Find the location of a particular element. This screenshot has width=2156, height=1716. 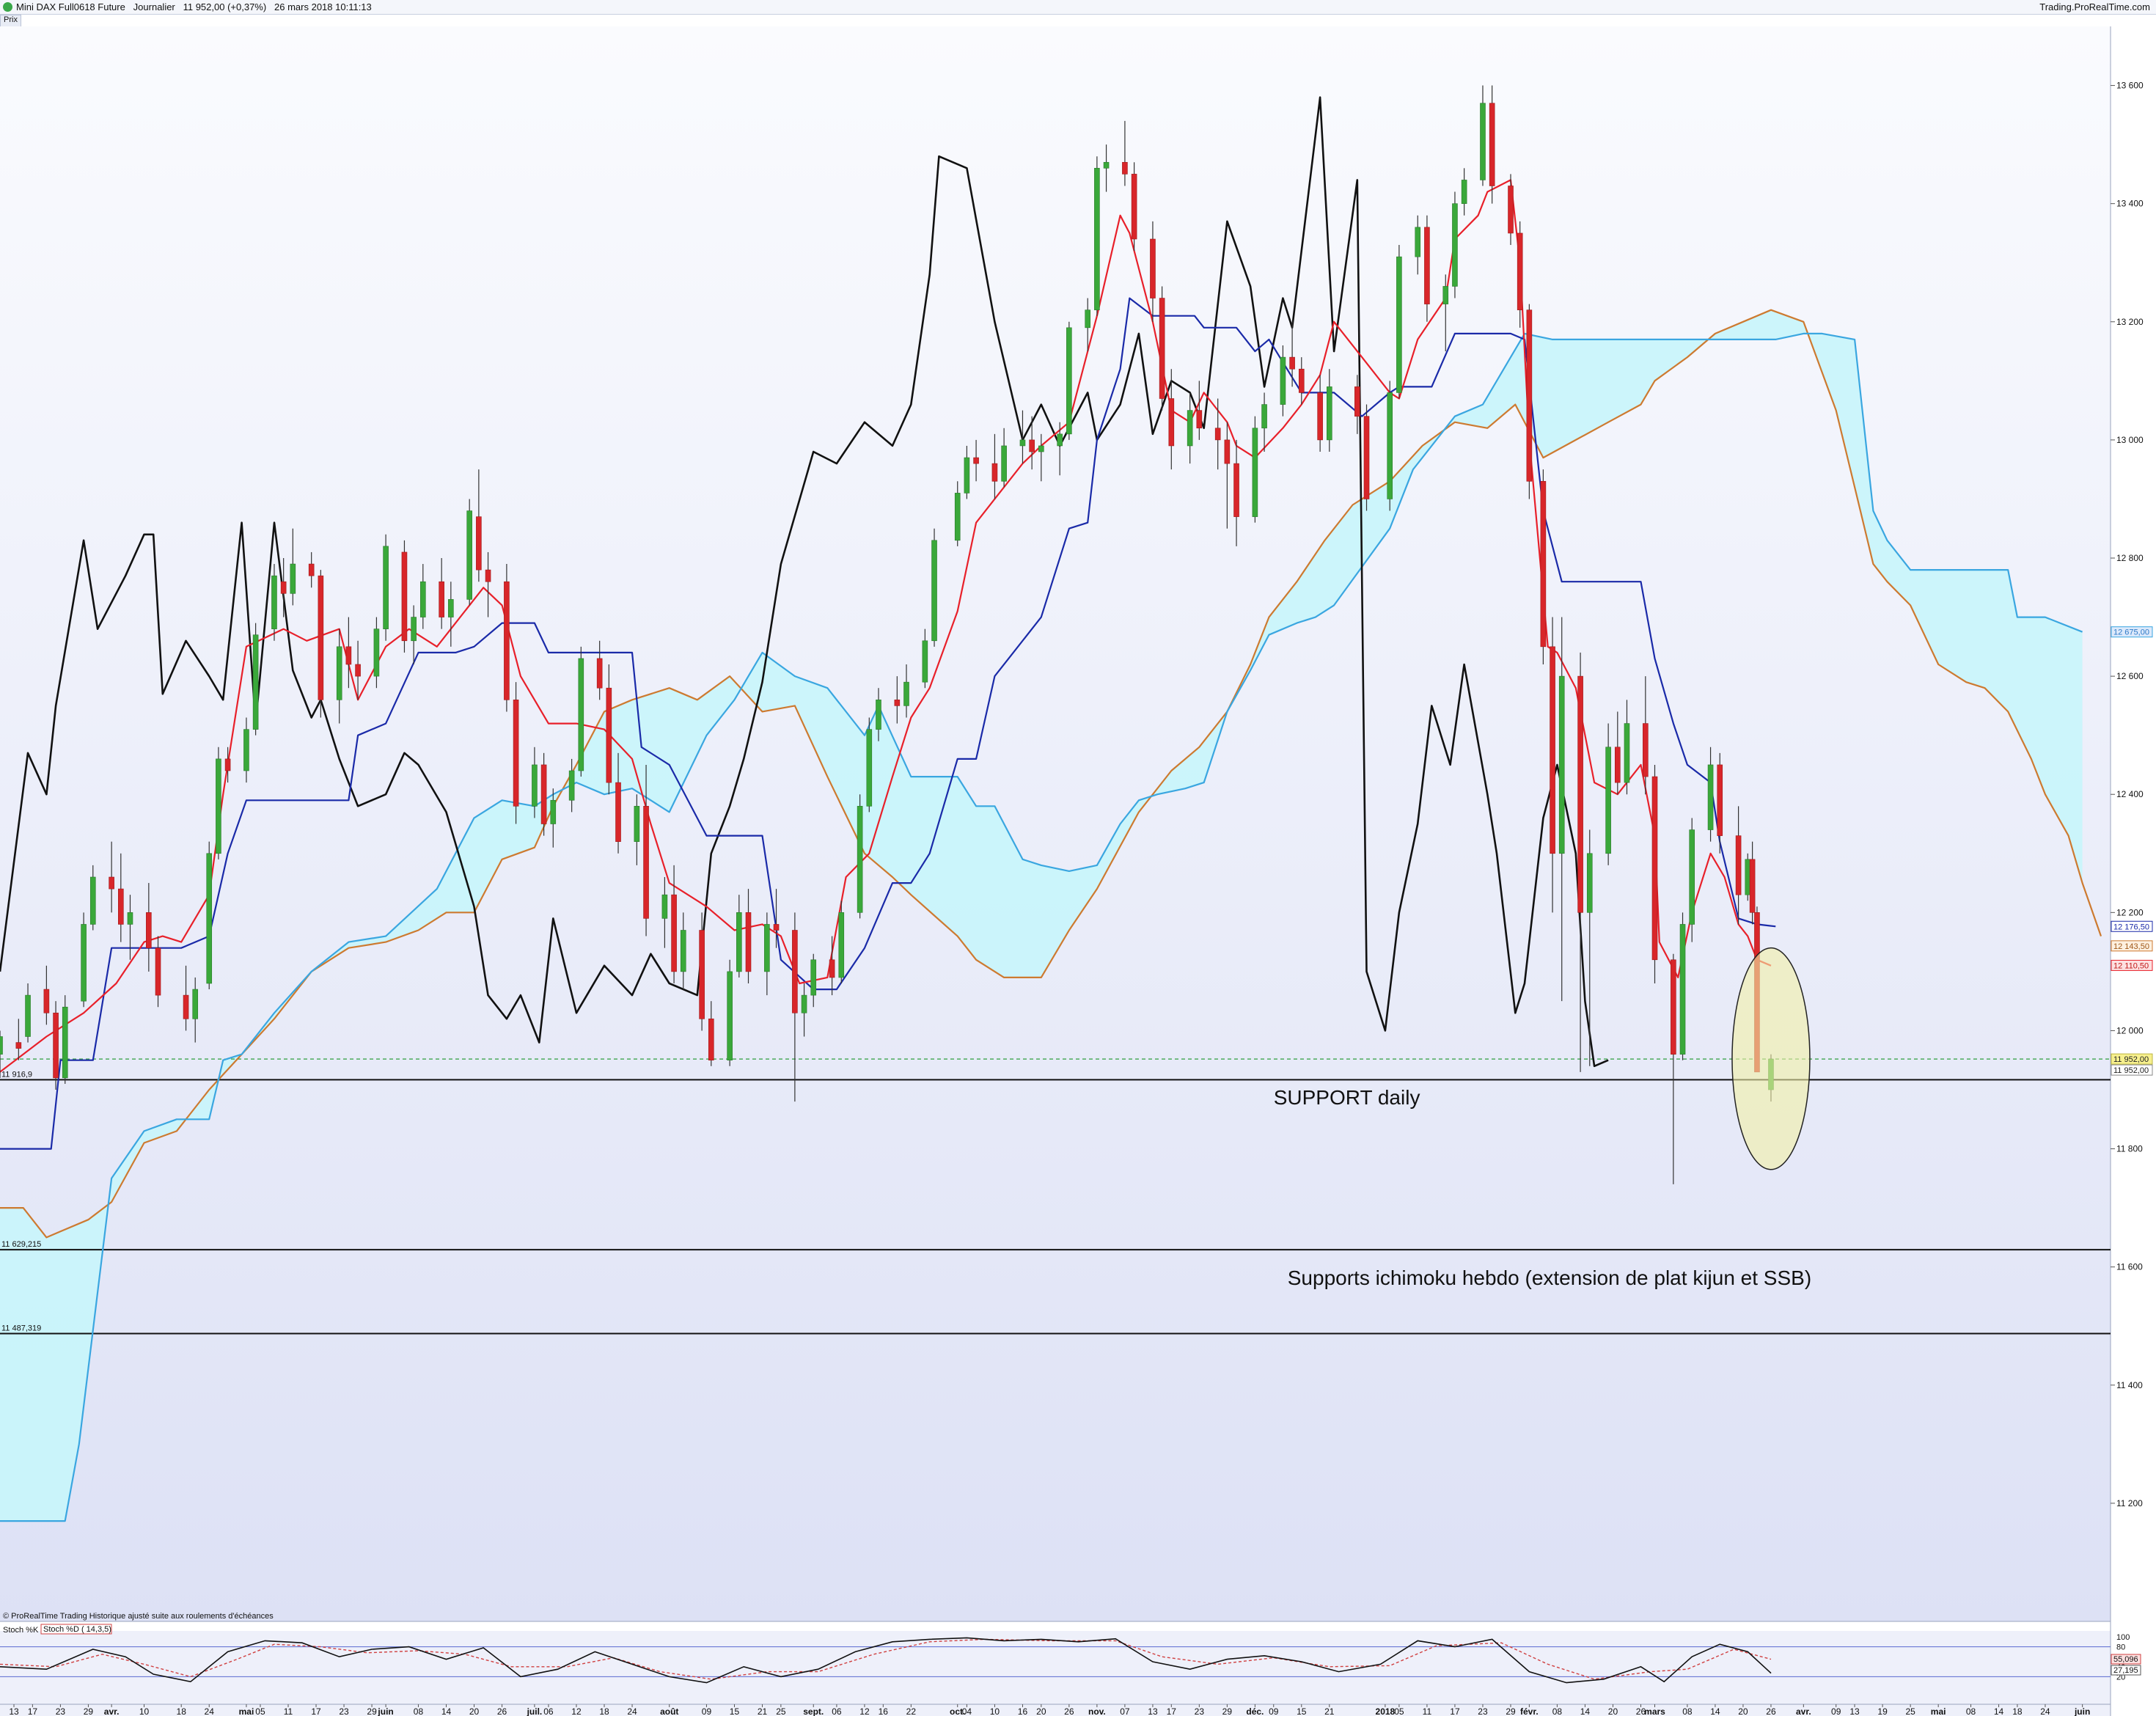

x-tick-label: 13 is located at coordinates (1854, 1711).